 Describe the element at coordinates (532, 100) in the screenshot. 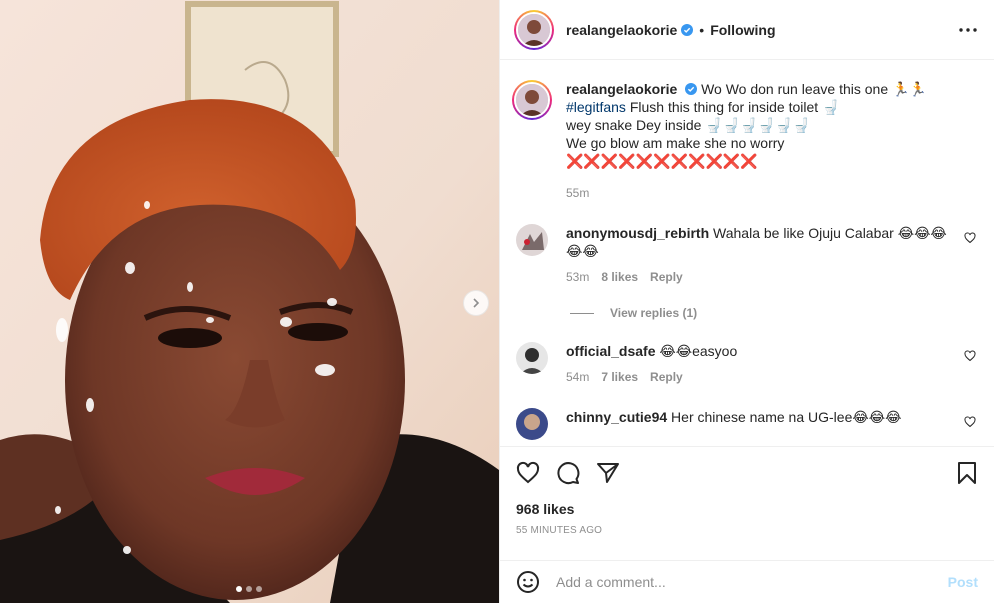

I see `caption-avatar` at that location.